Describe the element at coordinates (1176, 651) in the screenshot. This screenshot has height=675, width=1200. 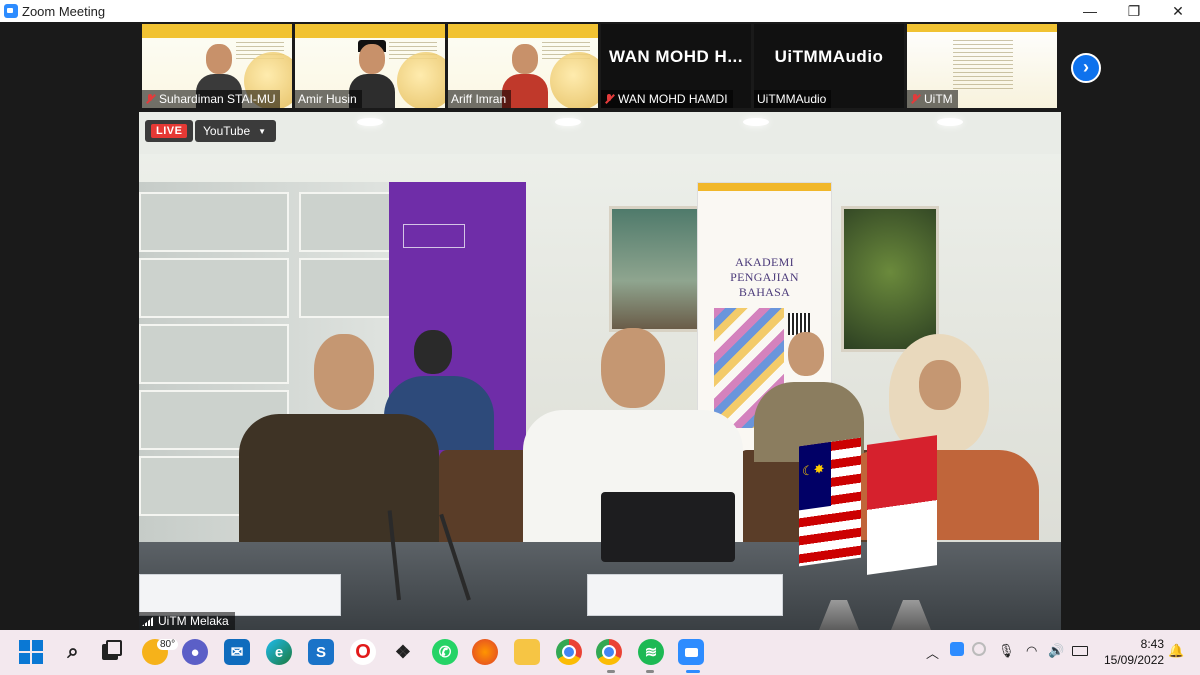
I see `notification-icon: 🔔` at that location.